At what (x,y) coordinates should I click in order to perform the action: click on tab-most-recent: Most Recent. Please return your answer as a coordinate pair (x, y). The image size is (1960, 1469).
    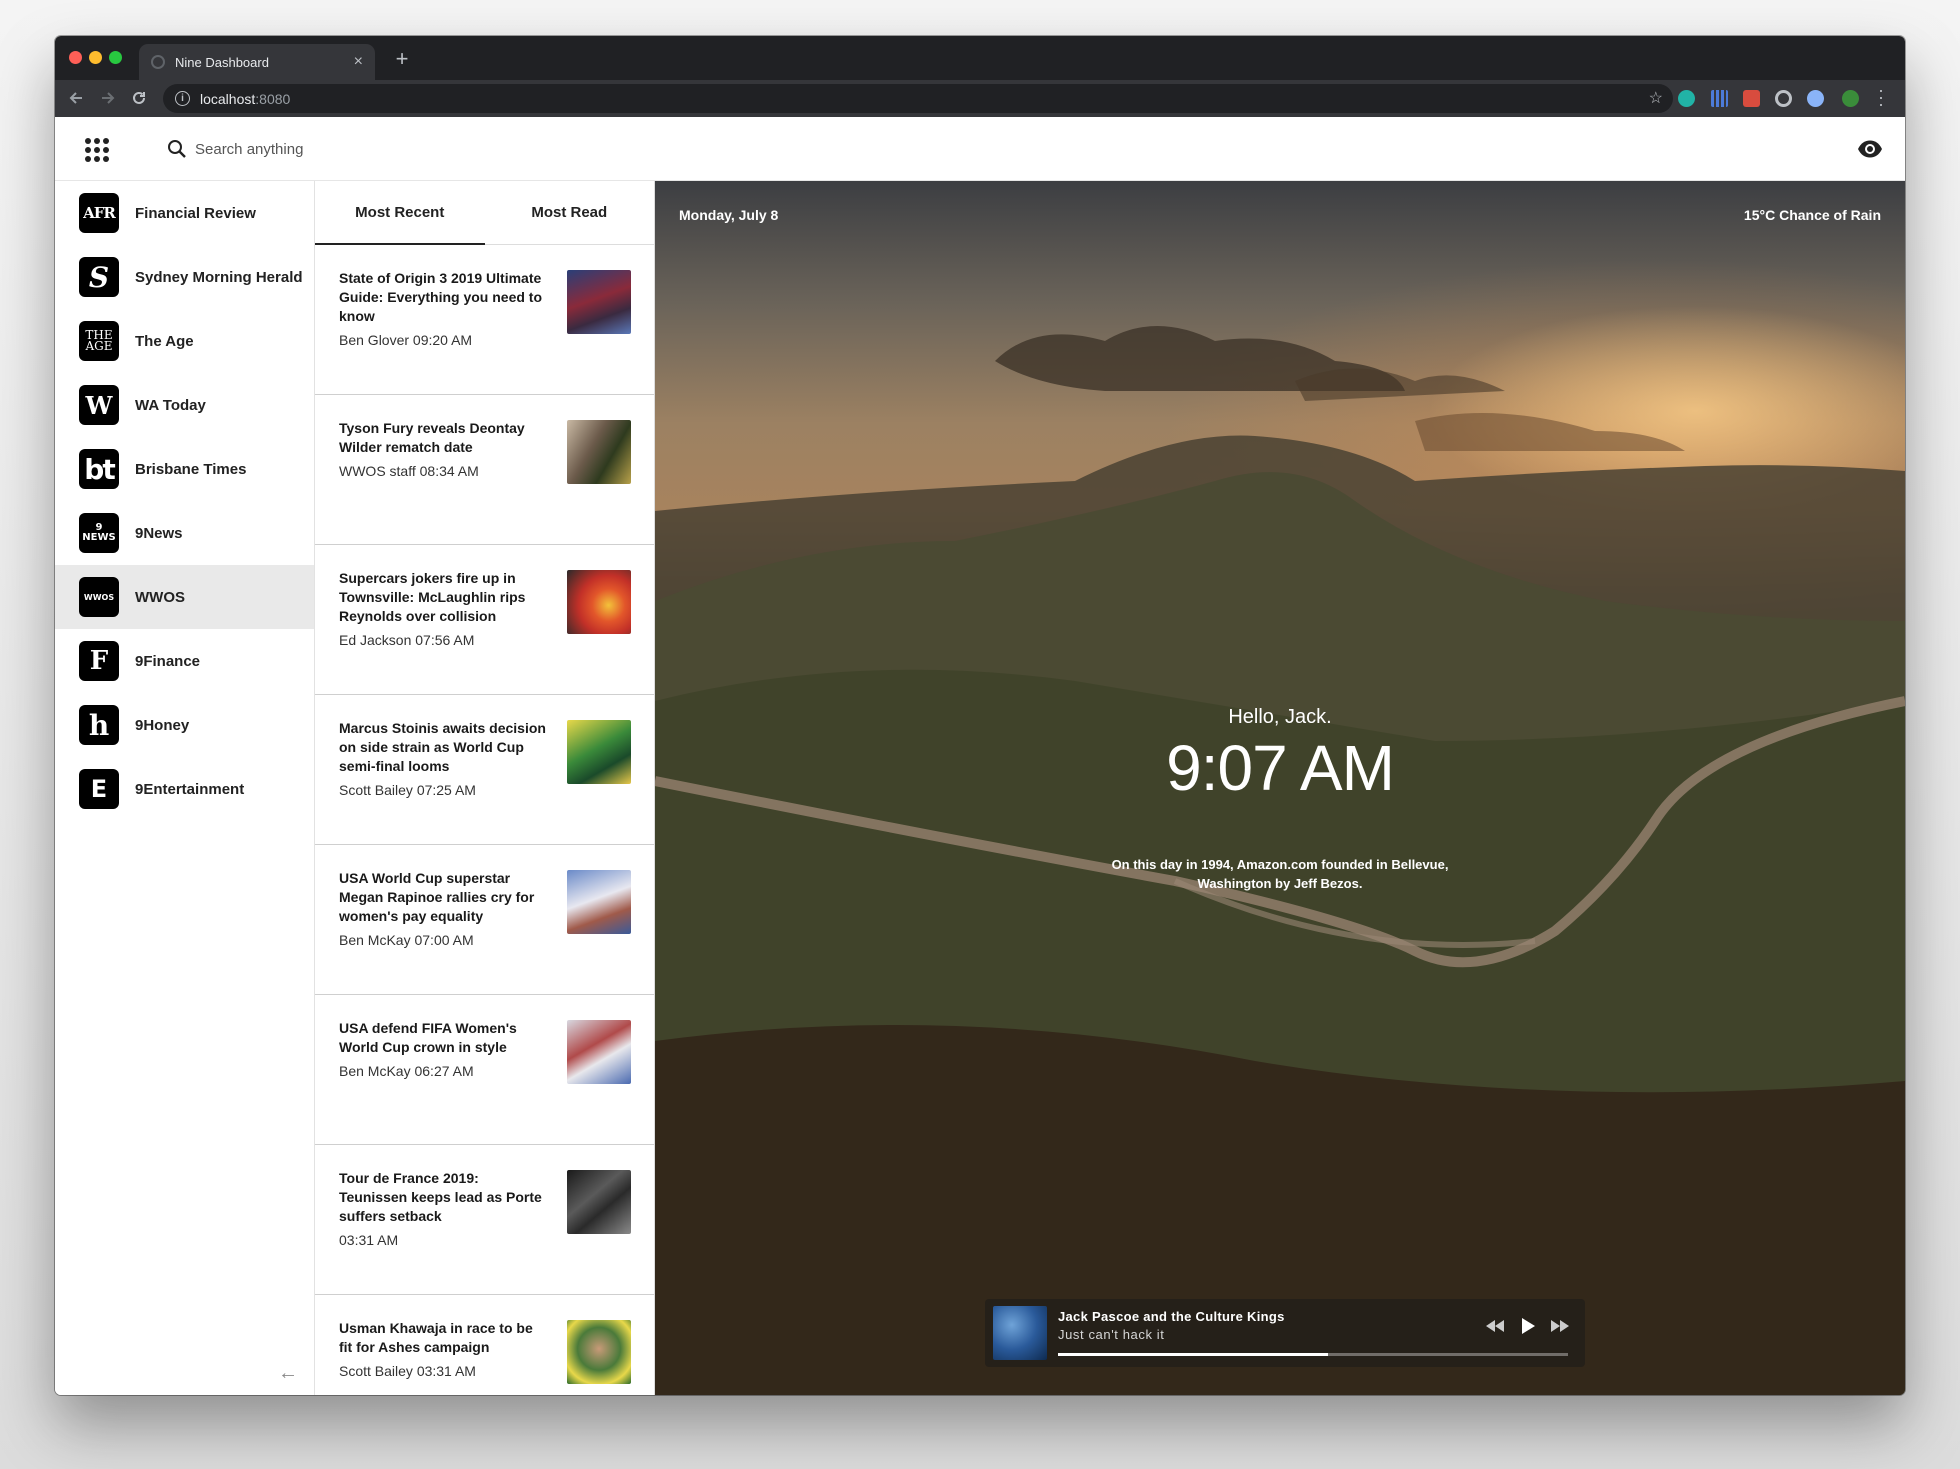
    Looking at the image, I should click on (400, 213).